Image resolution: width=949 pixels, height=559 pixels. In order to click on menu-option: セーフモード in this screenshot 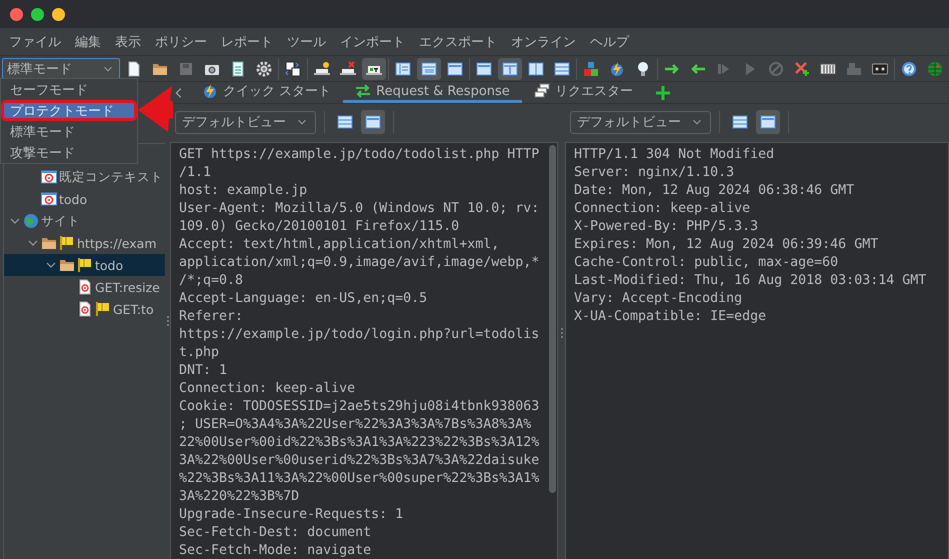, I will do `click(69, 89)`.